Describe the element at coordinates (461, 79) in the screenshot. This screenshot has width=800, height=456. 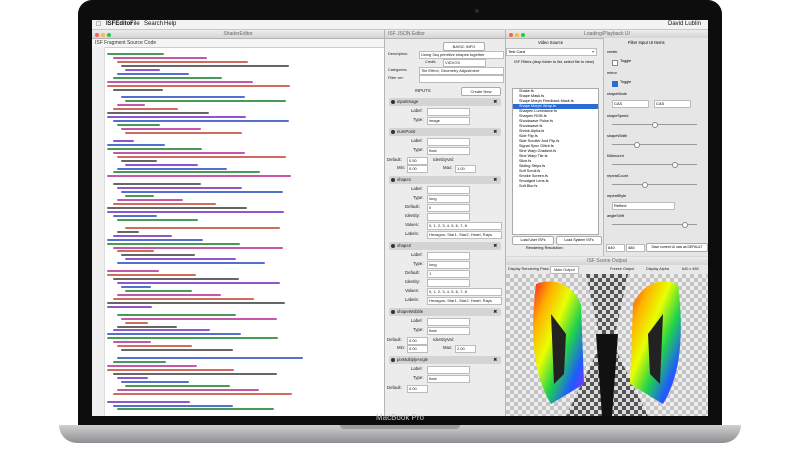
I see `filter-version-field` at that location.